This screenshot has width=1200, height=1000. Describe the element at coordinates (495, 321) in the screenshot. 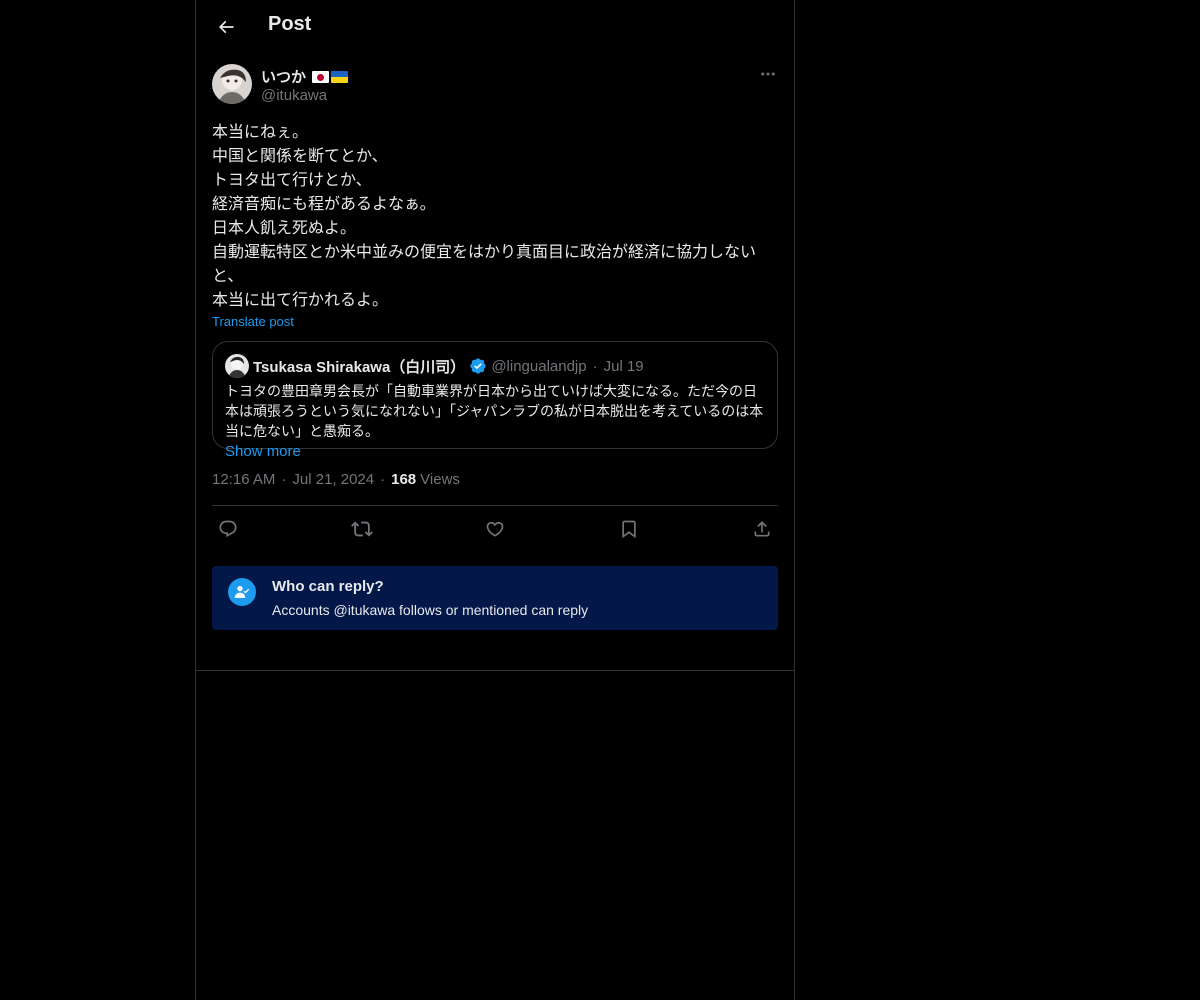

I see `translate-post-link: Translate post` at that location.